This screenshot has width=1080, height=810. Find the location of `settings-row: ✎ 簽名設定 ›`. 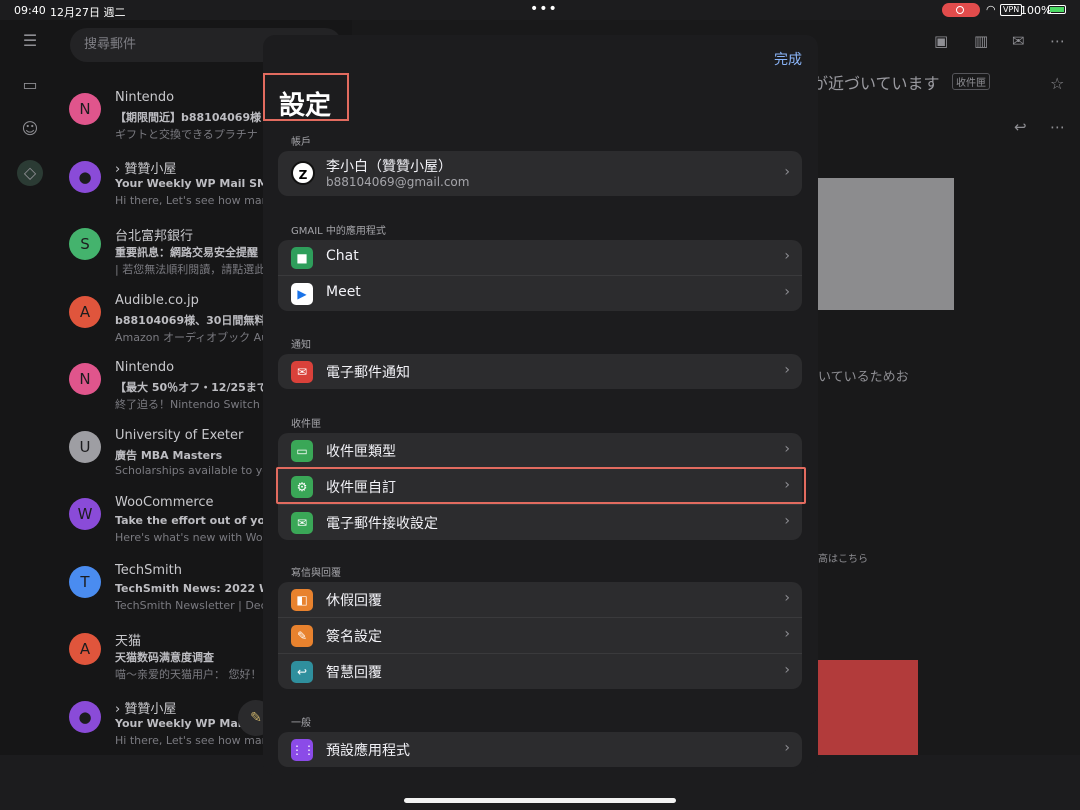

settings-row: ✎ 簽名設定 › is located at coordinates (540, 635).